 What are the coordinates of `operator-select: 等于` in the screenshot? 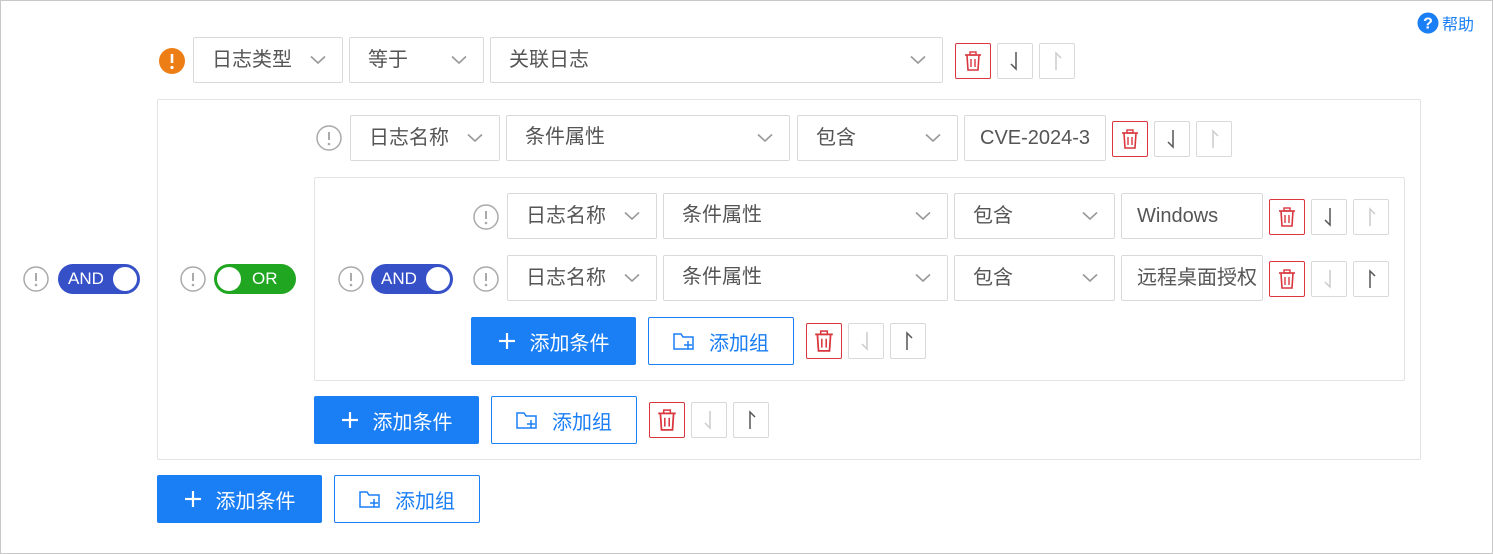 It's located at (416, 60).